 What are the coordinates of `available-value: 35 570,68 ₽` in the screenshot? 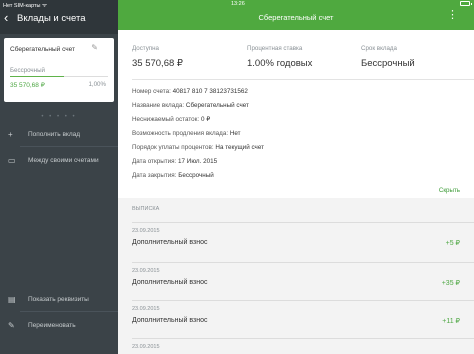 It's located at (157, 63).